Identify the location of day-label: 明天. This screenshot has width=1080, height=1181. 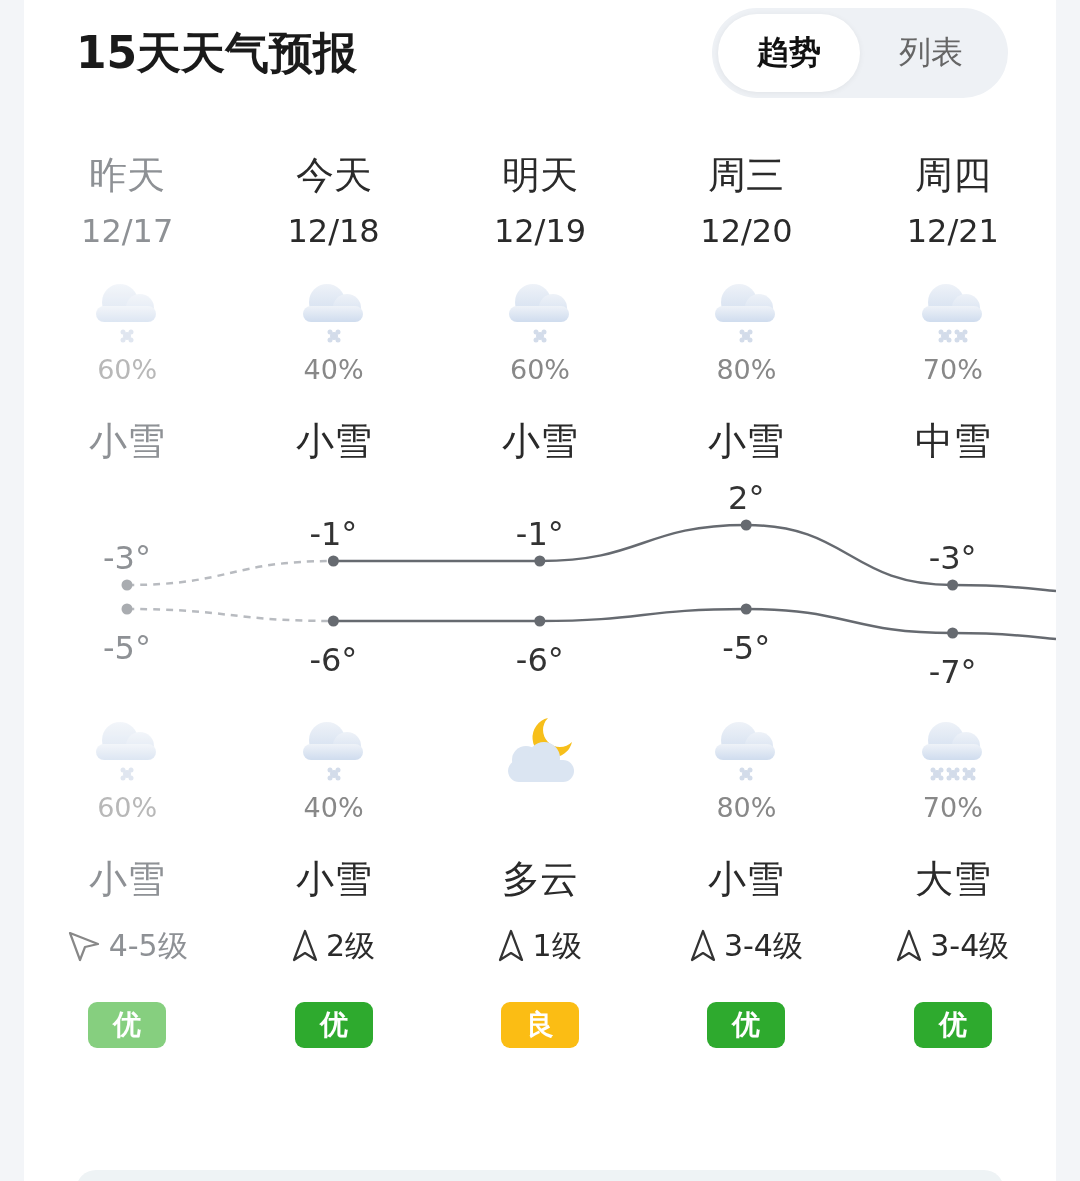
(540, 175).